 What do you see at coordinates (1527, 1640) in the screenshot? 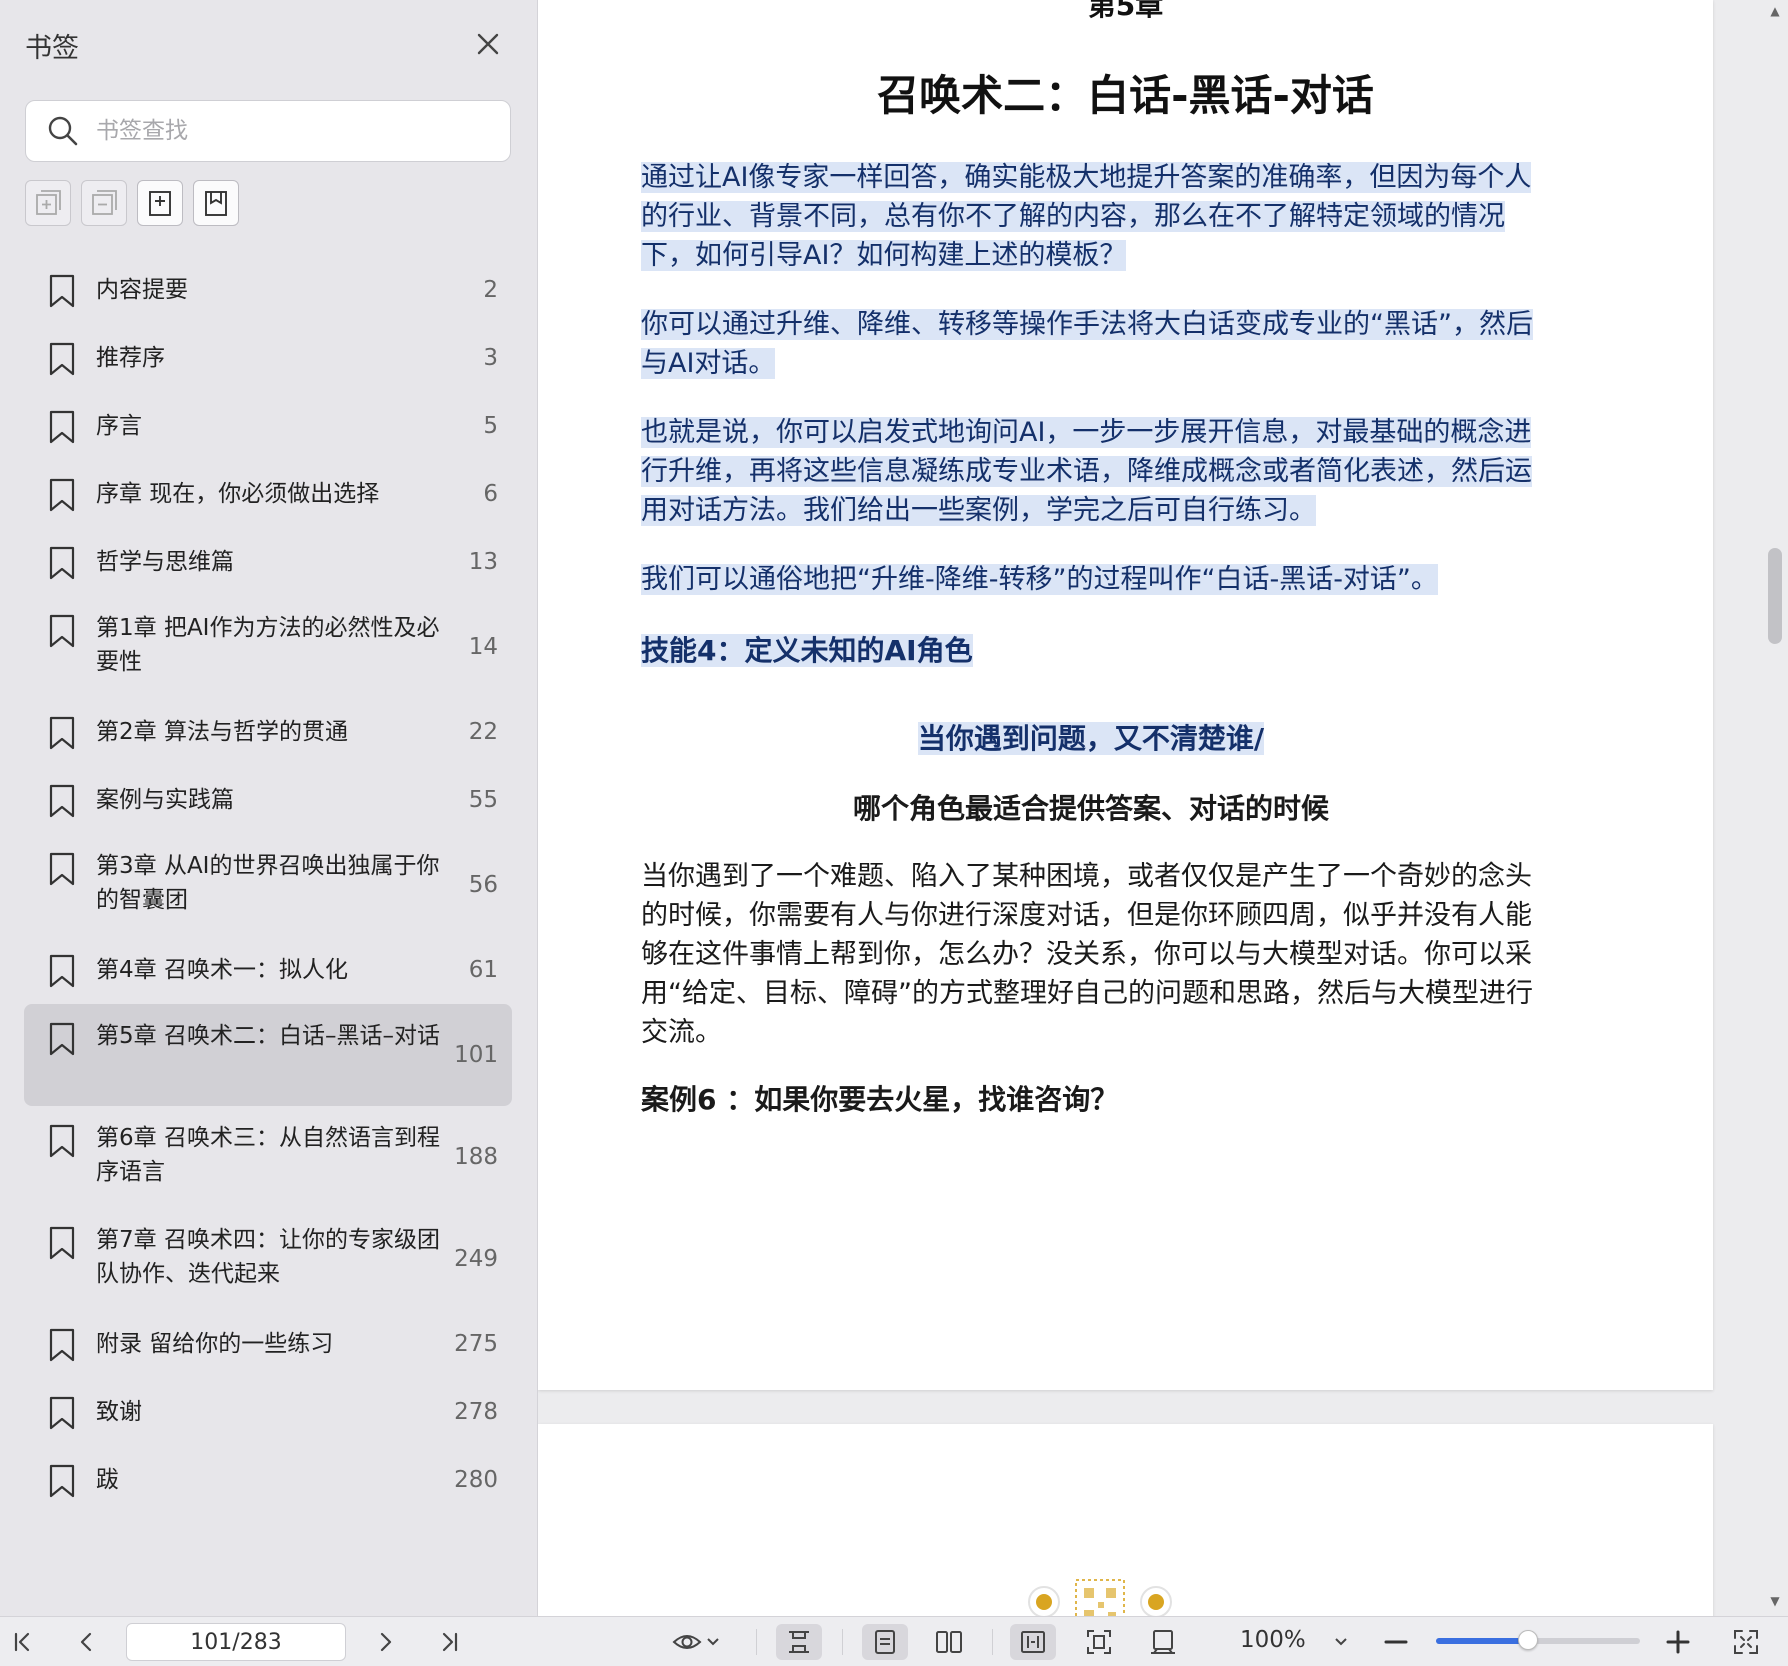
I see `zoom-slider-knob` at bounding box center [1527, 1640].